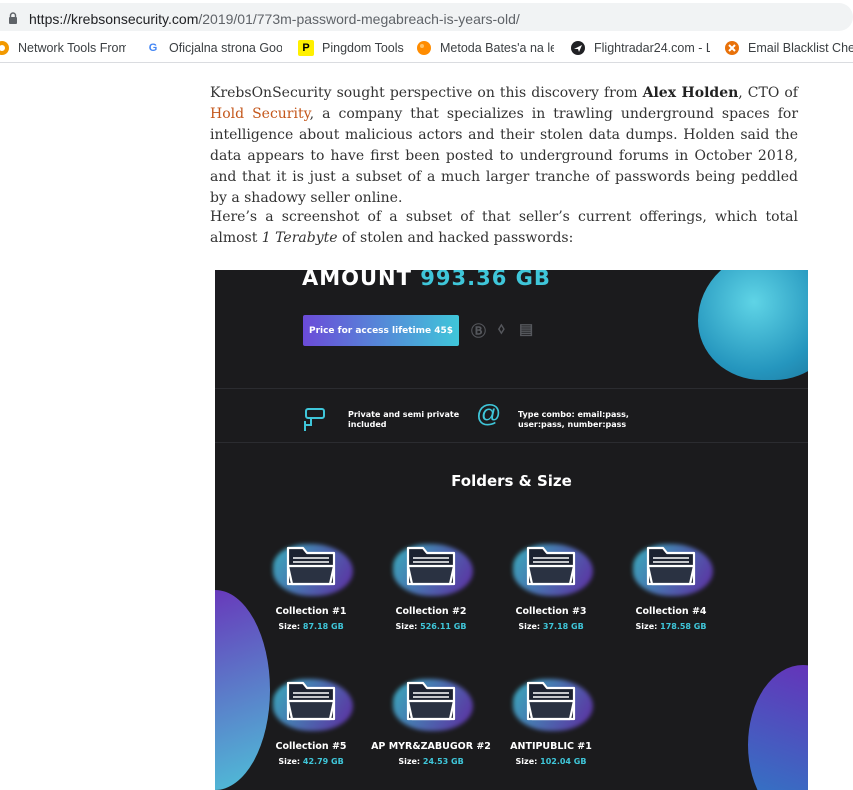  I want to click on bookmark-label: Metoda Bates'a na le, so click(497, 48).